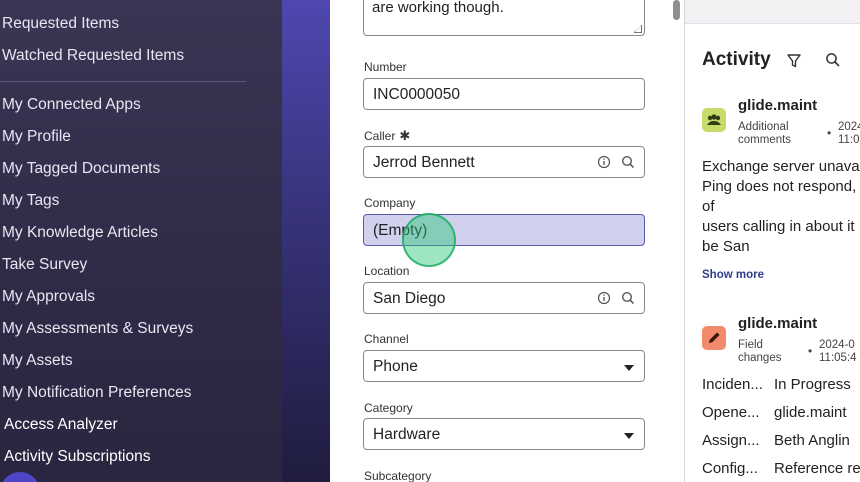 The height and width of the screenshot is (482, 860). I want to click on comment-line: Ping does not respond,, so click(779, 186).